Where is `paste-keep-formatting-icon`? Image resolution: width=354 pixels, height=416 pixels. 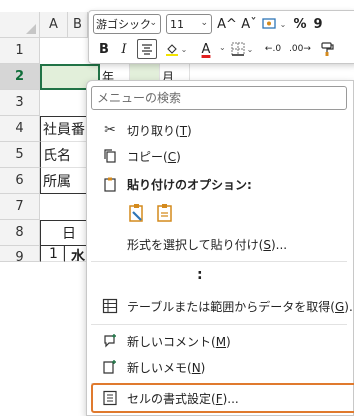
paste-keep-formatting-icon is located at coordinates (136, 213).